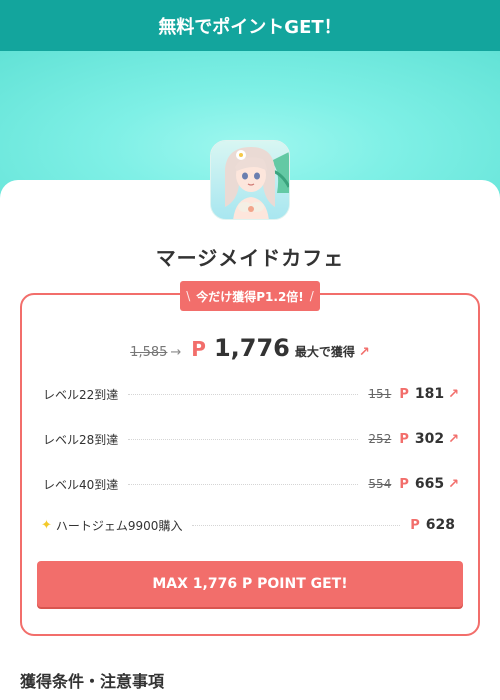 The height and width of the screenshot is (700, 500). I want to click on task-label: レベル40到達, so click(81, 484).